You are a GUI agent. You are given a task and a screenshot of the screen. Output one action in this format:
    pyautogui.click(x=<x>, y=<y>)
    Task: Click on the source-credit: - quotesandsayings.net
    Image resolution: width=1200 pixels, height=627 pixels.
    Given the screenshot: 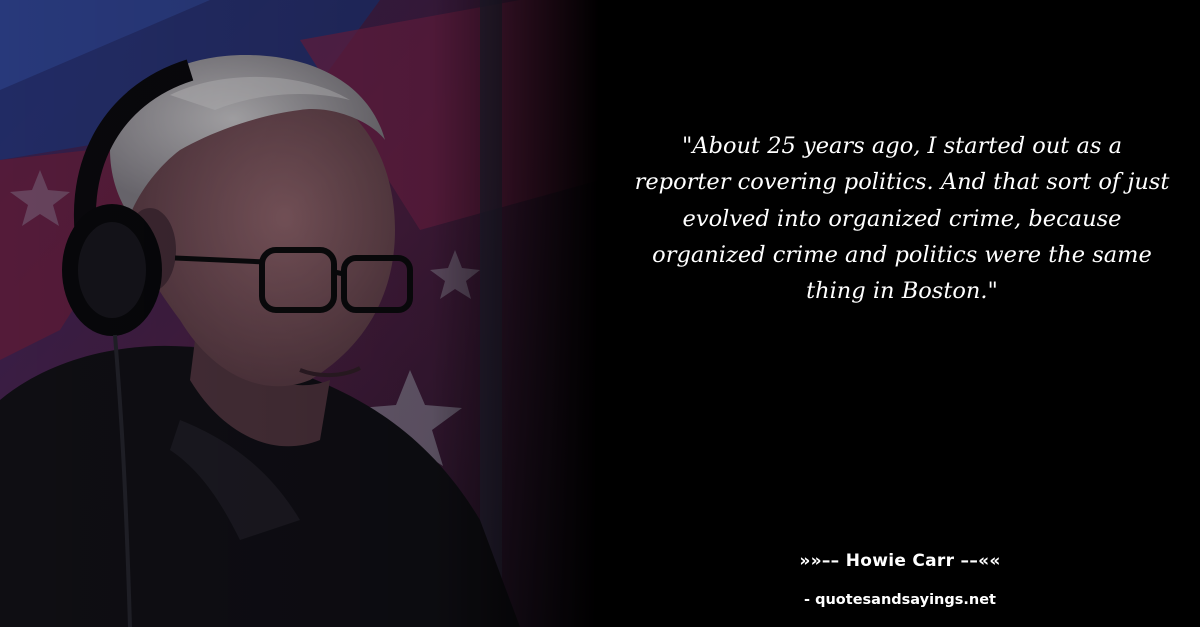 What is the action you would take?
    pyautogui.click(x=900, y=600)
    